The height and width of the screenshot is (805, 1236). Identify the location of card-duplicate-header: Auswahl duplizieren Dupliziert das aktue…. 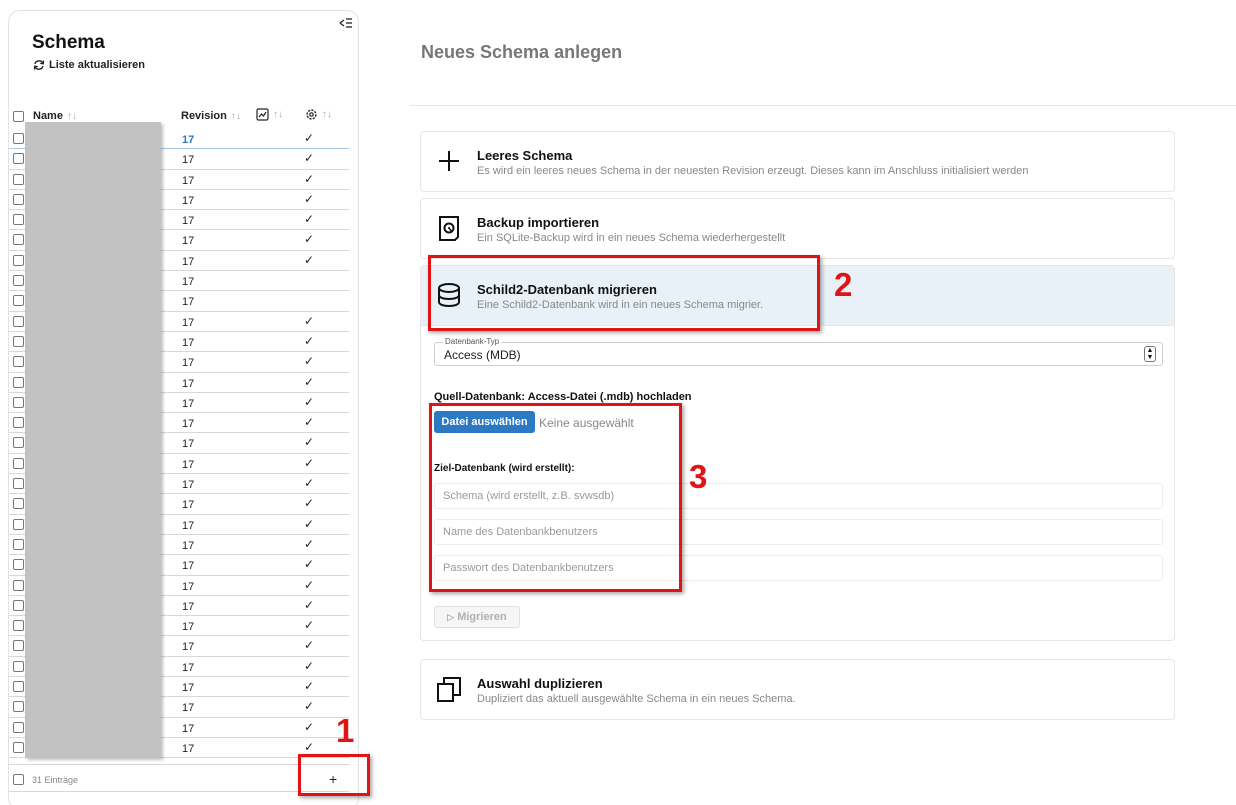
(797, 690).